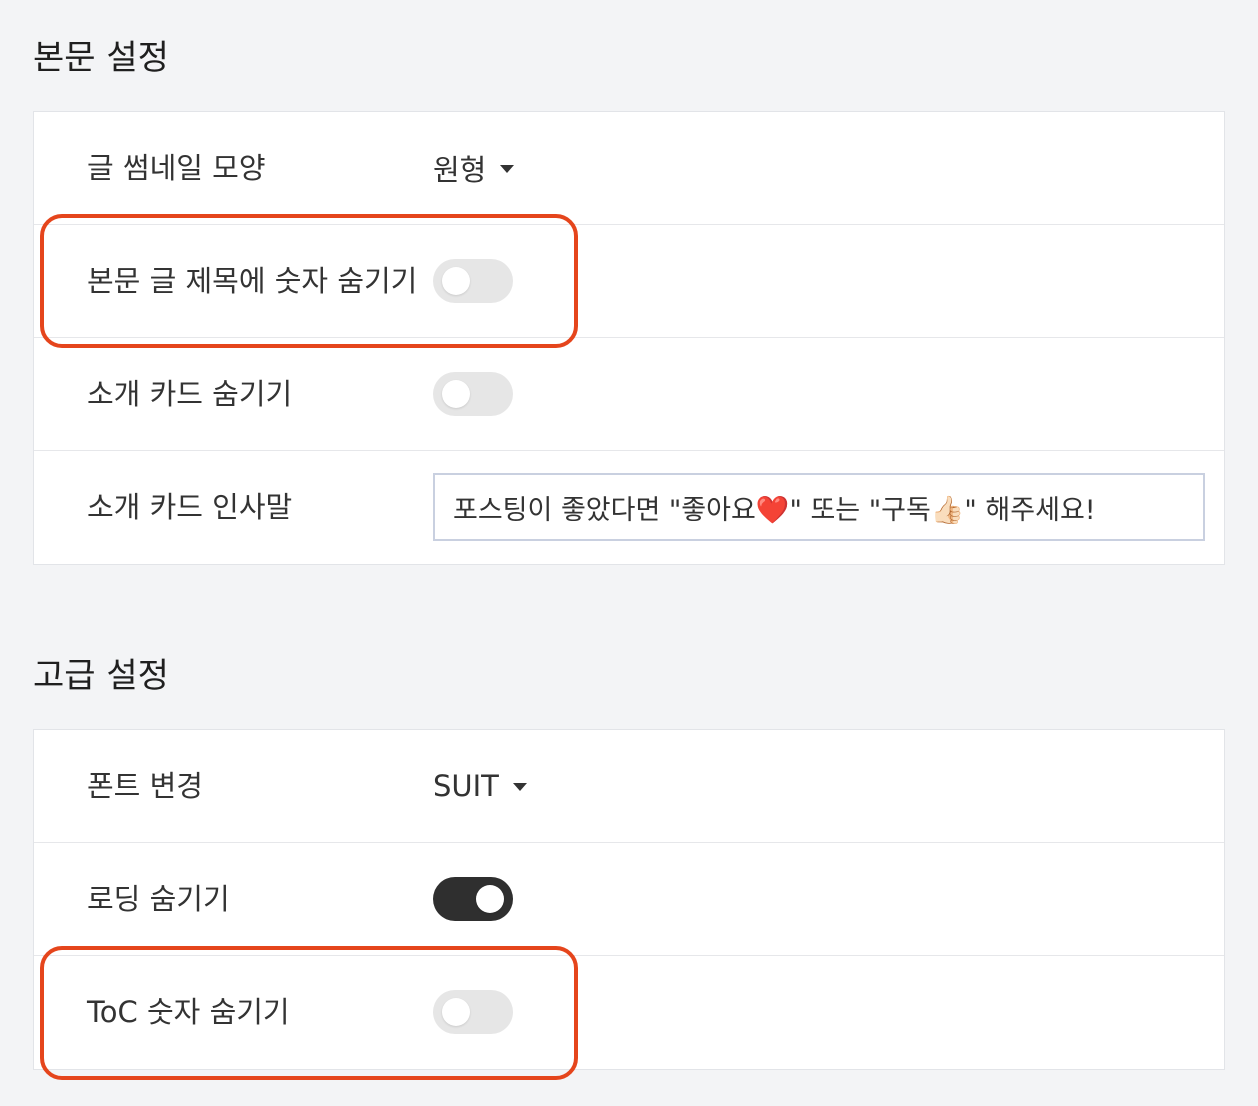 The height and width of the screenshot is (1106, 1258). Describe the element at coordinates (629, 281) in the screenshot. I see `hide-title-numbers-row: 본문 글 제목에 숫자 숨기기` at that location.